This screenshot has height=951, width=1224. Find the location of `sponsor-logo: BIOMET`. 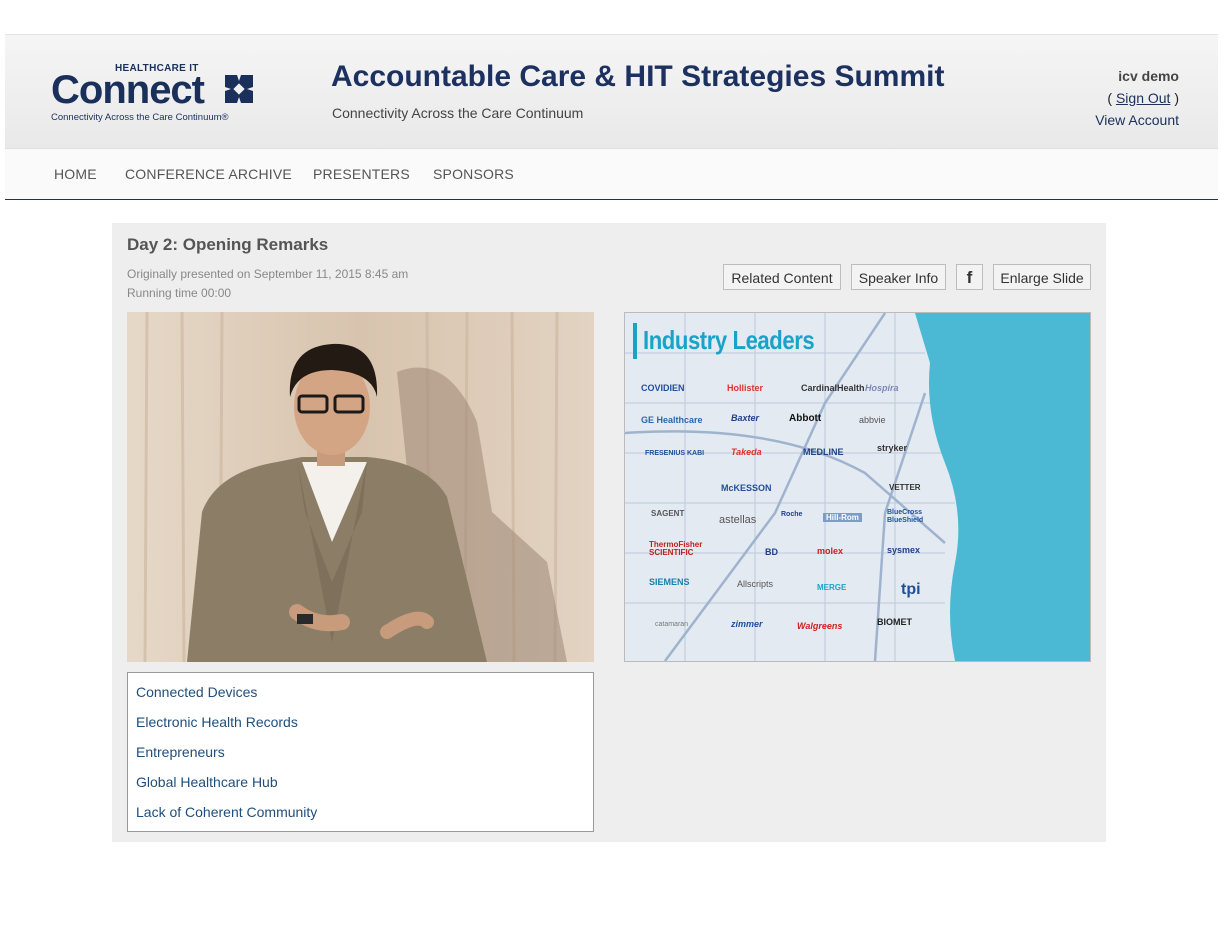

sponsor-logo: BIOMET is located at coordinates (894, 622).